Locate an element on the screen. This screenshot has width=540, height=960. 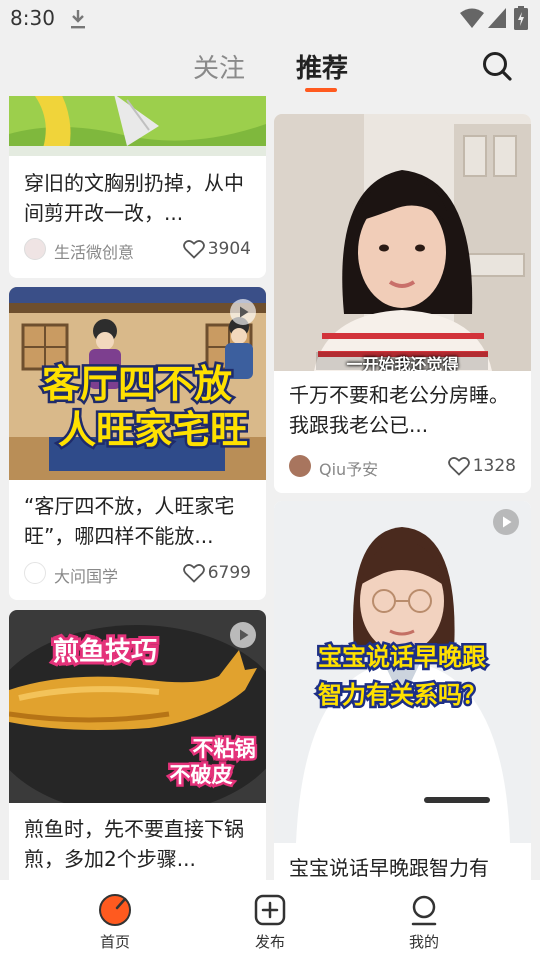
video-caption: 一开始我还觉得 is located at coordinates (402, 363).